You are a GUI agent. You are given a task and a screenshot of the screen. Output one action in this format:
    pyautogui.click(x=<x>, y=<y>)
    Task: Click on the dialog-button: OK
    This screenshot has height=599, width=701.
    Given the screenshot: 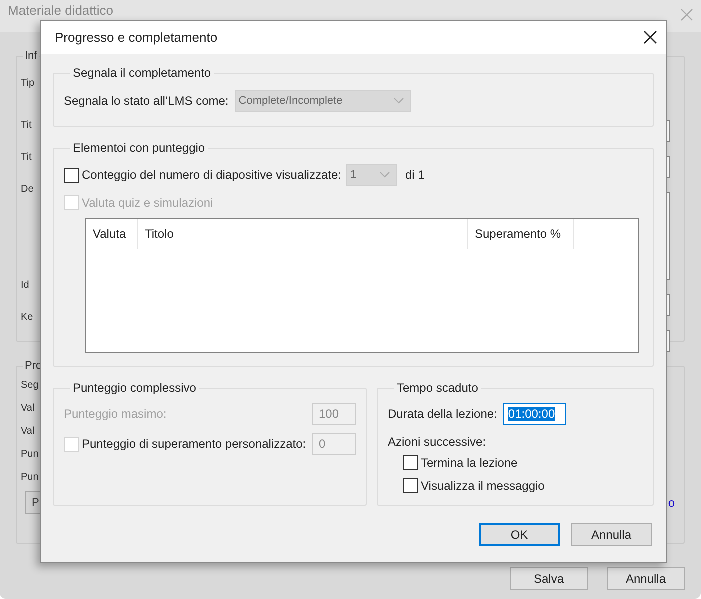 What is the action you would take?
    pyautogui.click(x=519, y=534)
    